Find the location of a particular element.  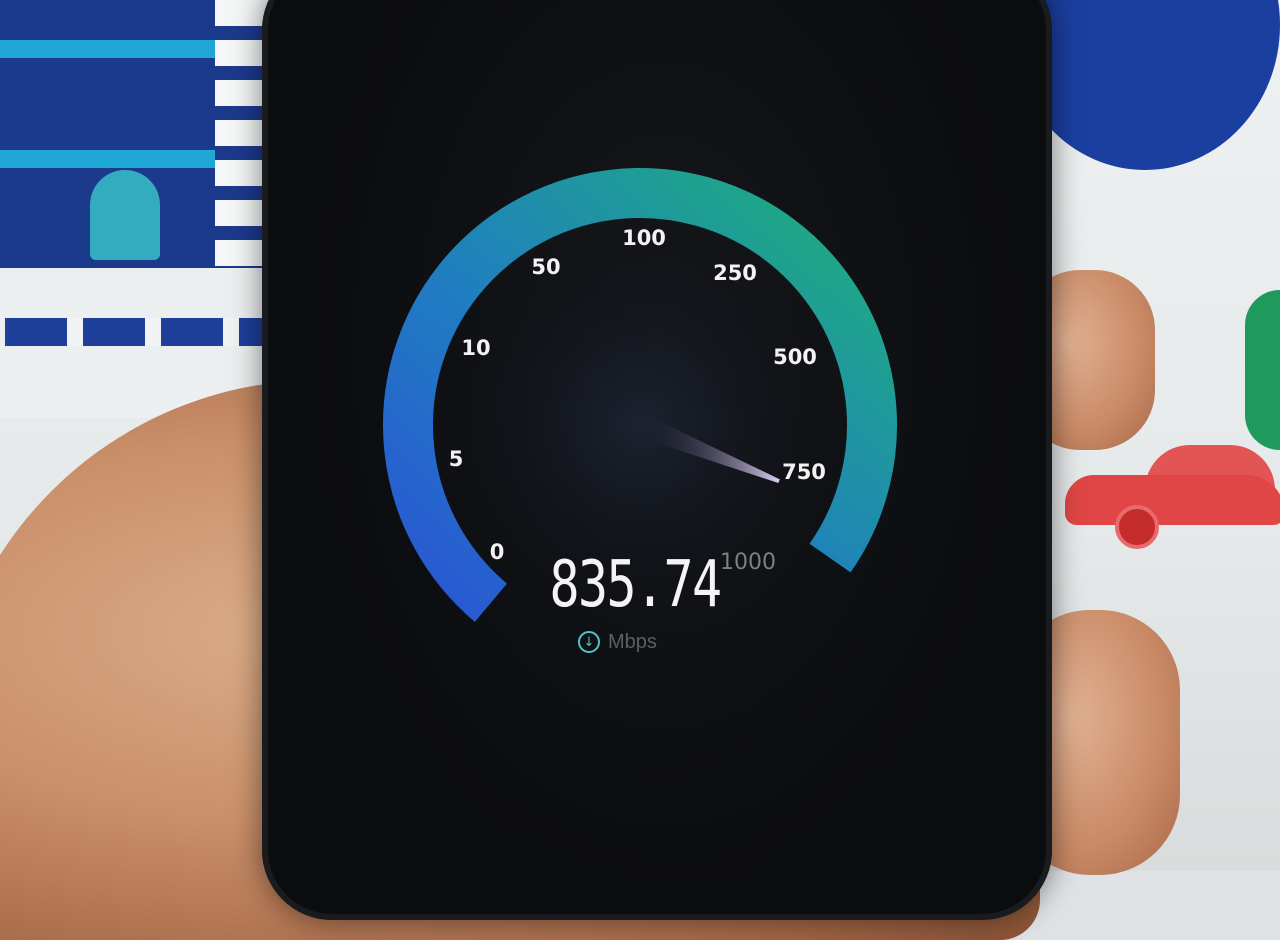

speed-unit-row: ↓ Mbps is located at coordinates (617, 642).